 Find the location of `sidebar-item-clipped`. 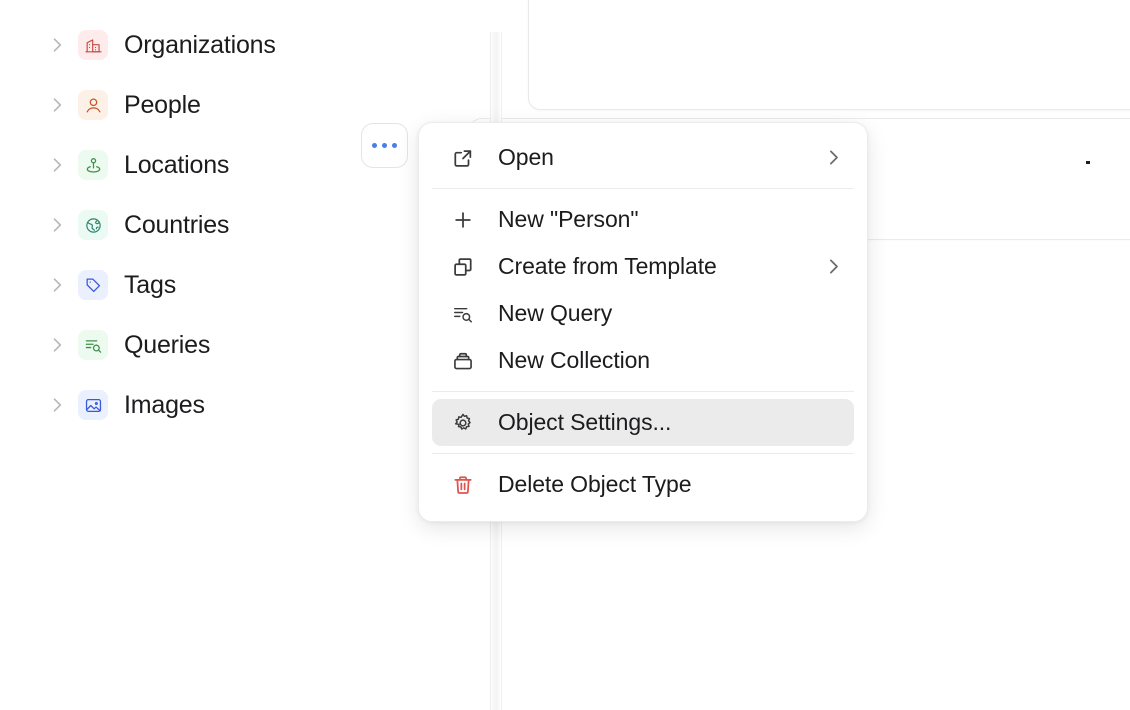

sidebar-item-clipped is located at coordinates (244, 3).